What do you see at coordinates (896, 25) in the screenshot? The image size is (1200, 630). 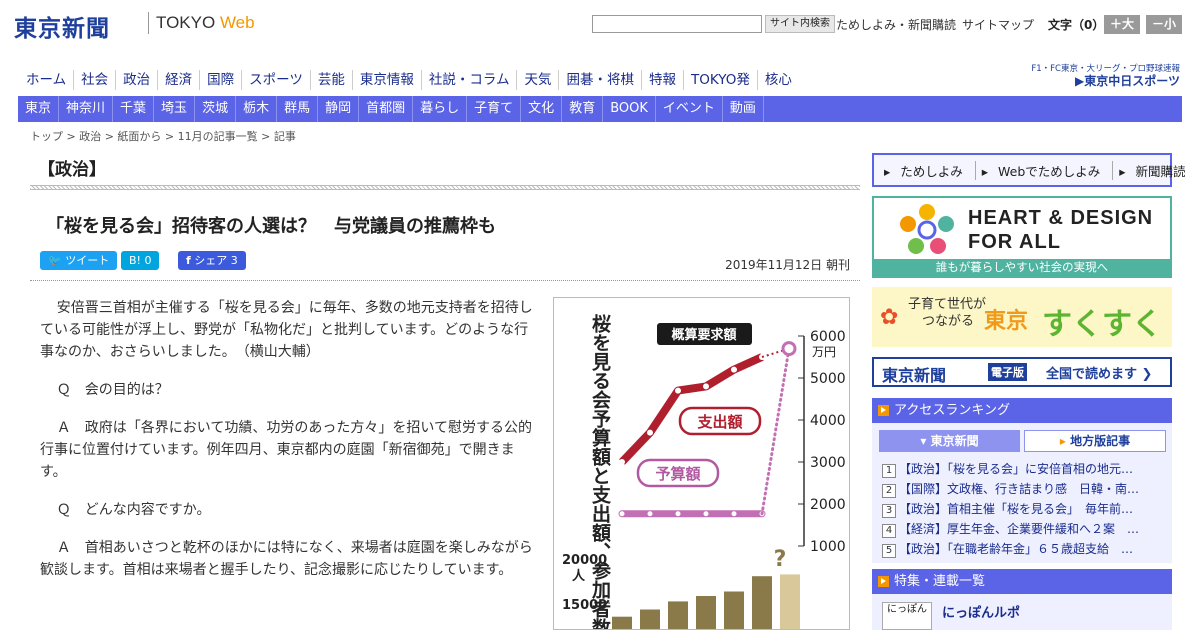 I see `subscribe-link: ためしよみ・新聞購読` at bounding box center [896, 25].